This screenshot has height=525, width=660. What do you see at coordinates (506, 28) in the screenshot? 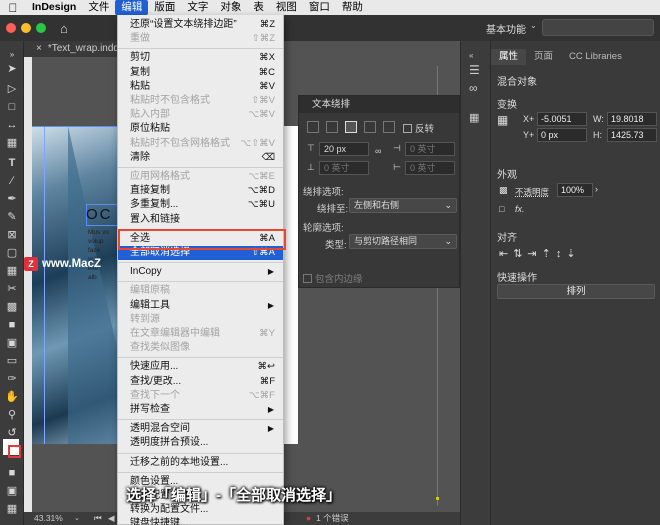
I see `workspace-switcher: 基本功能` at bounding box center [506, 28].